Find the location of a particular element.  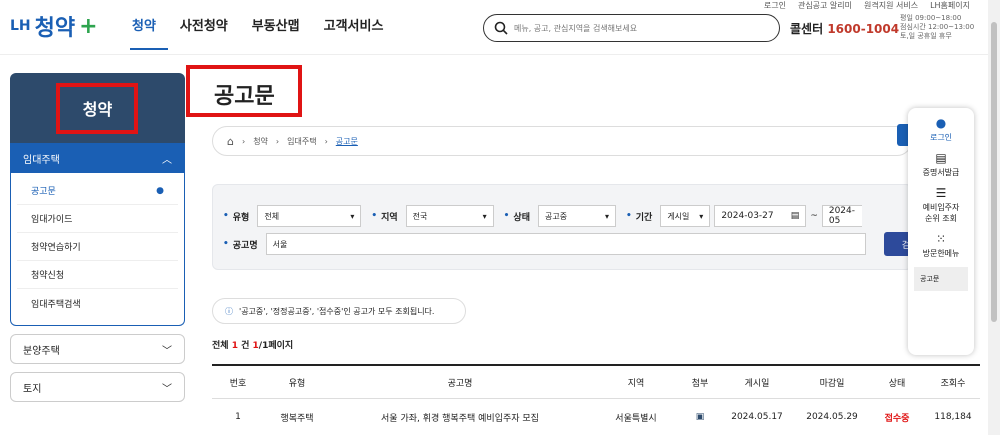

status-label: 상태 is located at coordinates (521, 217).